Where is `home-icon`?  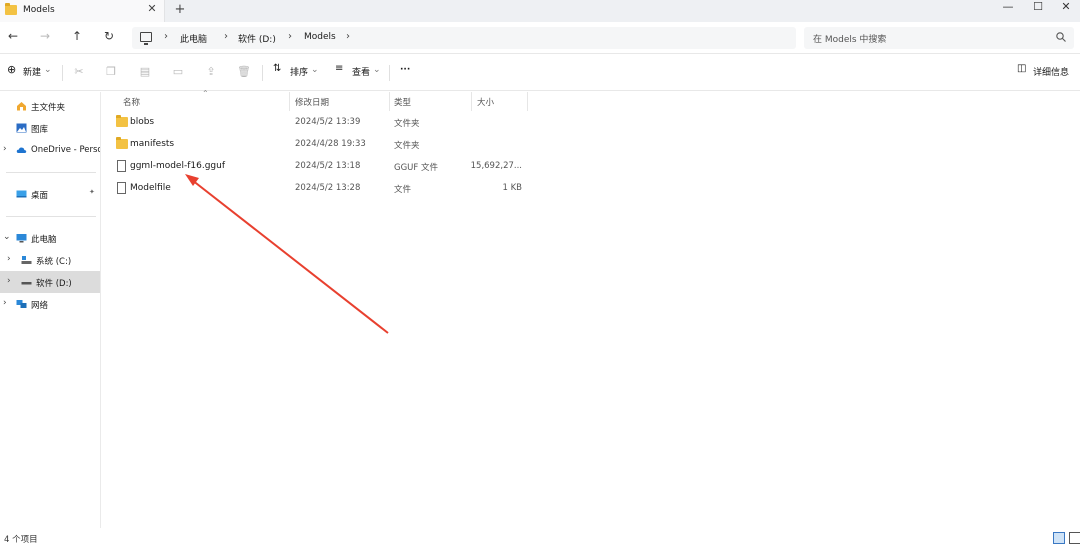 home-icon is located at coordinates (21, 106).